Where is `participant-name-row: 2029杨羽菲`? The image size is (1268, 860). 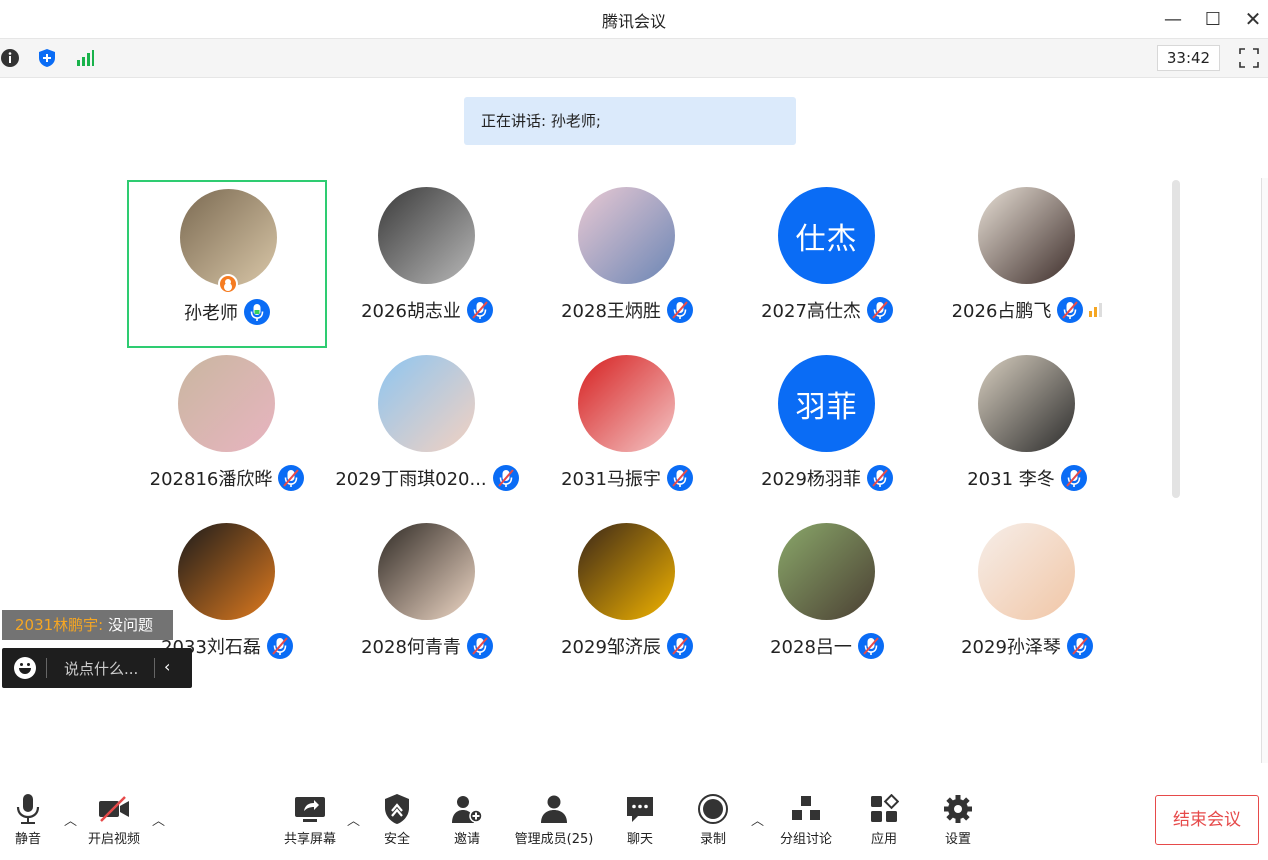 participant-name-row: 2029杨羽菲 is located at coordinates (827, 478).